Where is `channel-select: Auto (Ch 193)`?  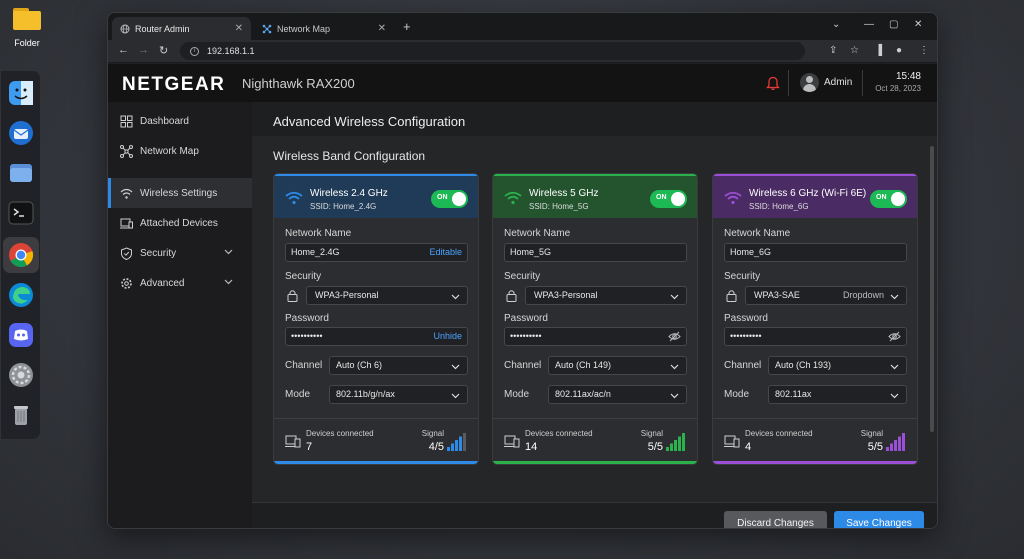 channel-select: Auto (Ch 193) is located at coordinates (837, 365).